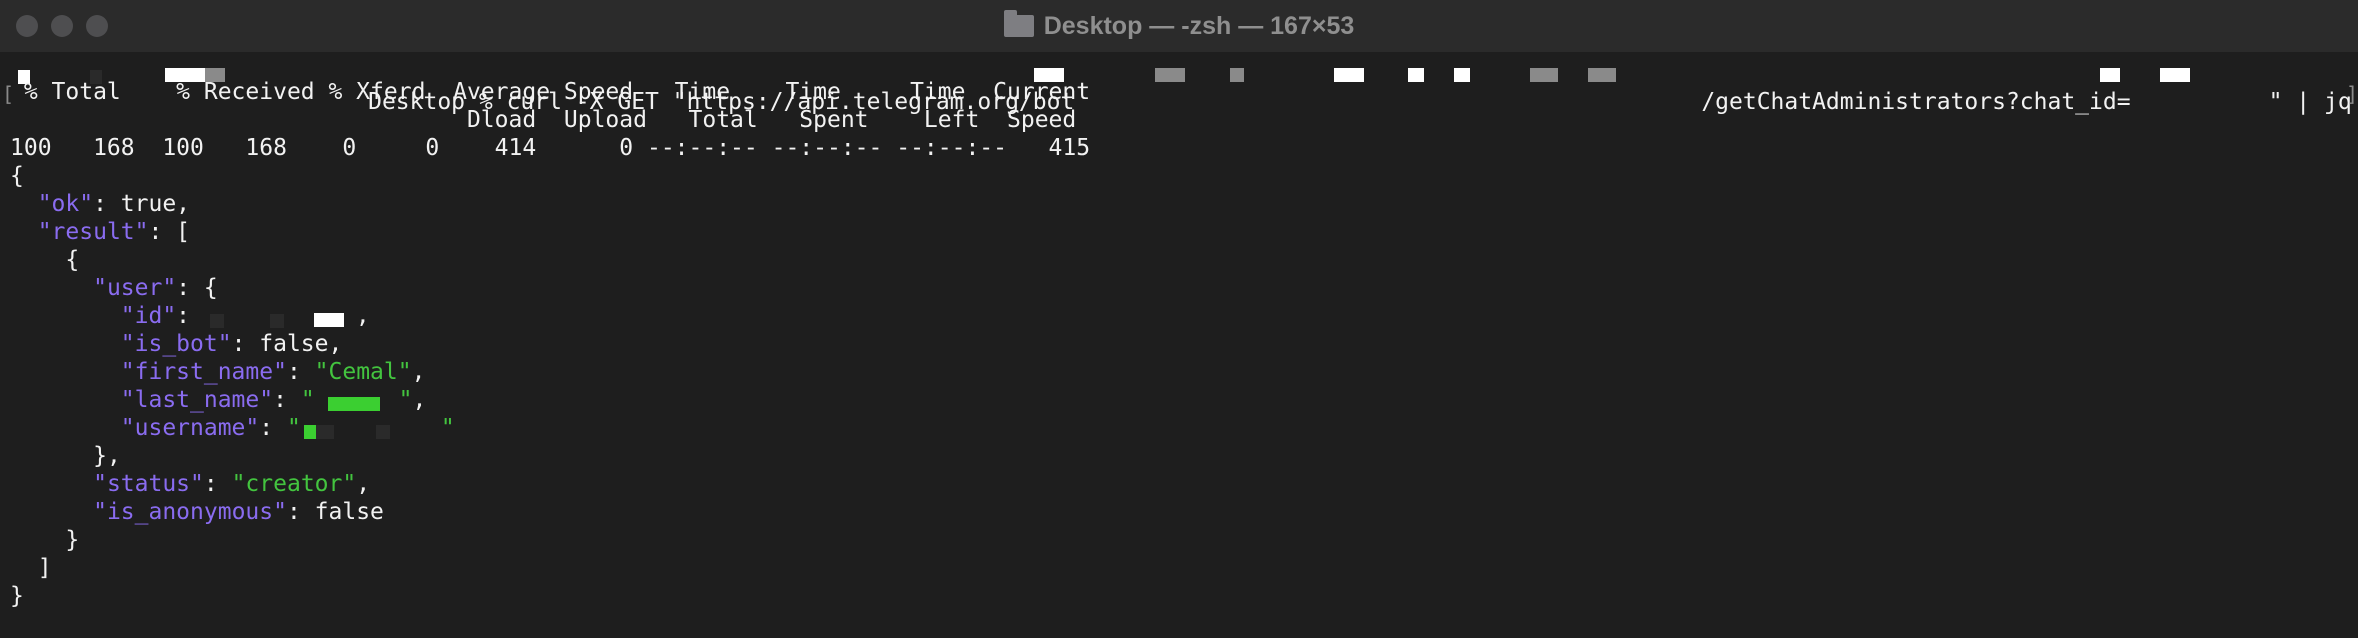 The height and width of the screenshot is (638, 2358). What do you see at coordinates (17, 596) in the screenshot?
I see `json-close: }` at bounding box center [17, 596].